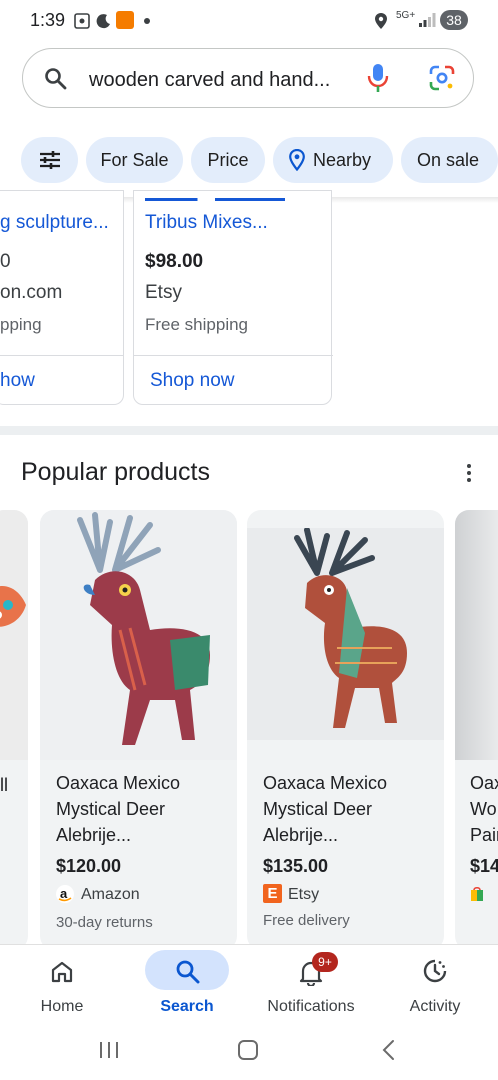 This screenshot has height=1080, width=498. I want to click on product-title-line: Wo, so click(483, 809).